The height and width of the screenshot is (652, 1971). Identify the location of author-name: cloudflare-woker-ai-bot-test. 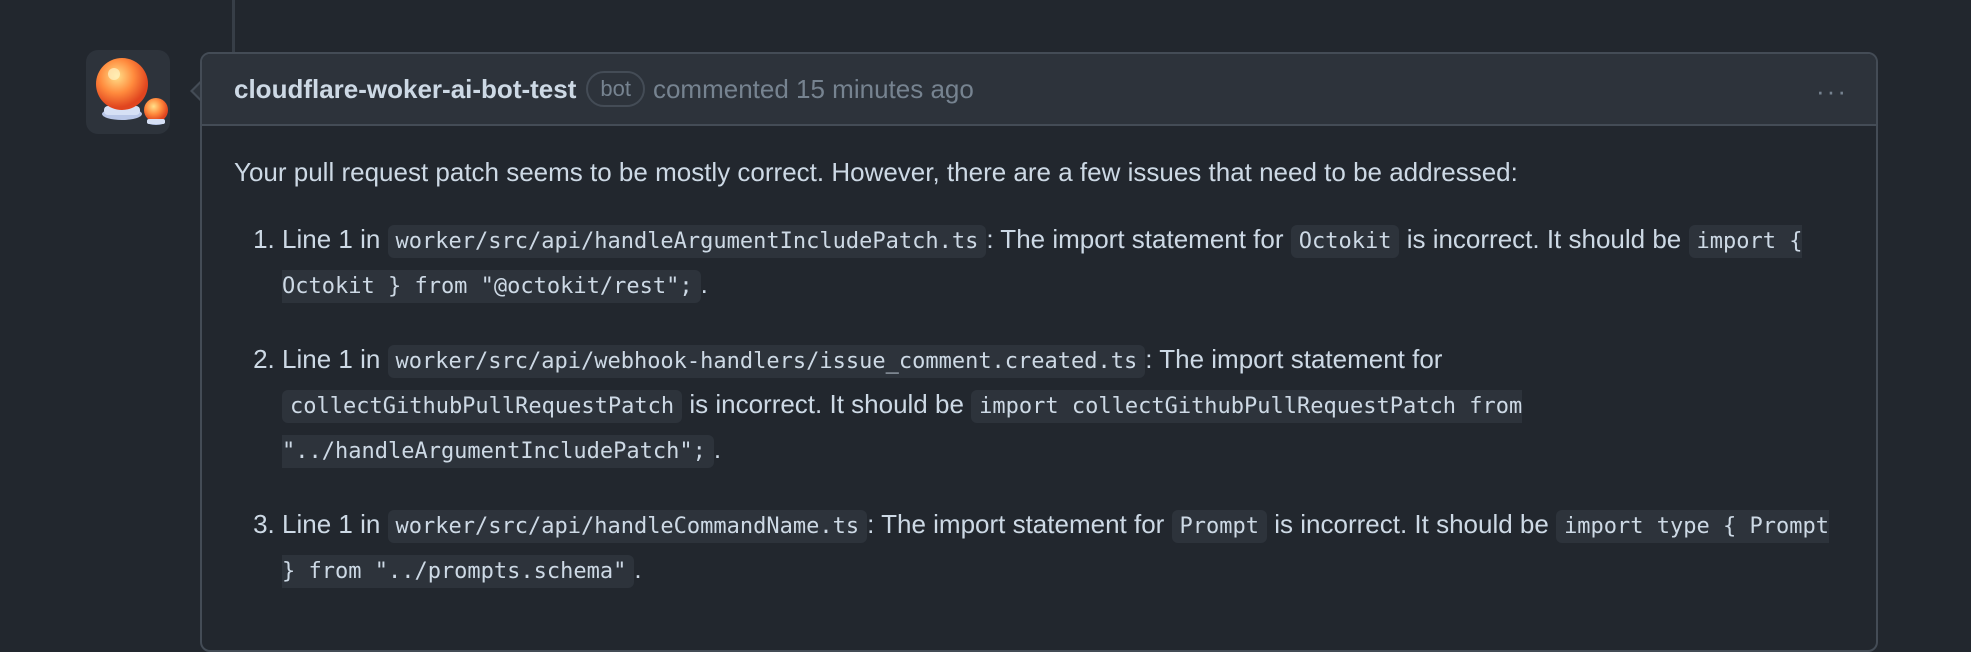
(405, 89).